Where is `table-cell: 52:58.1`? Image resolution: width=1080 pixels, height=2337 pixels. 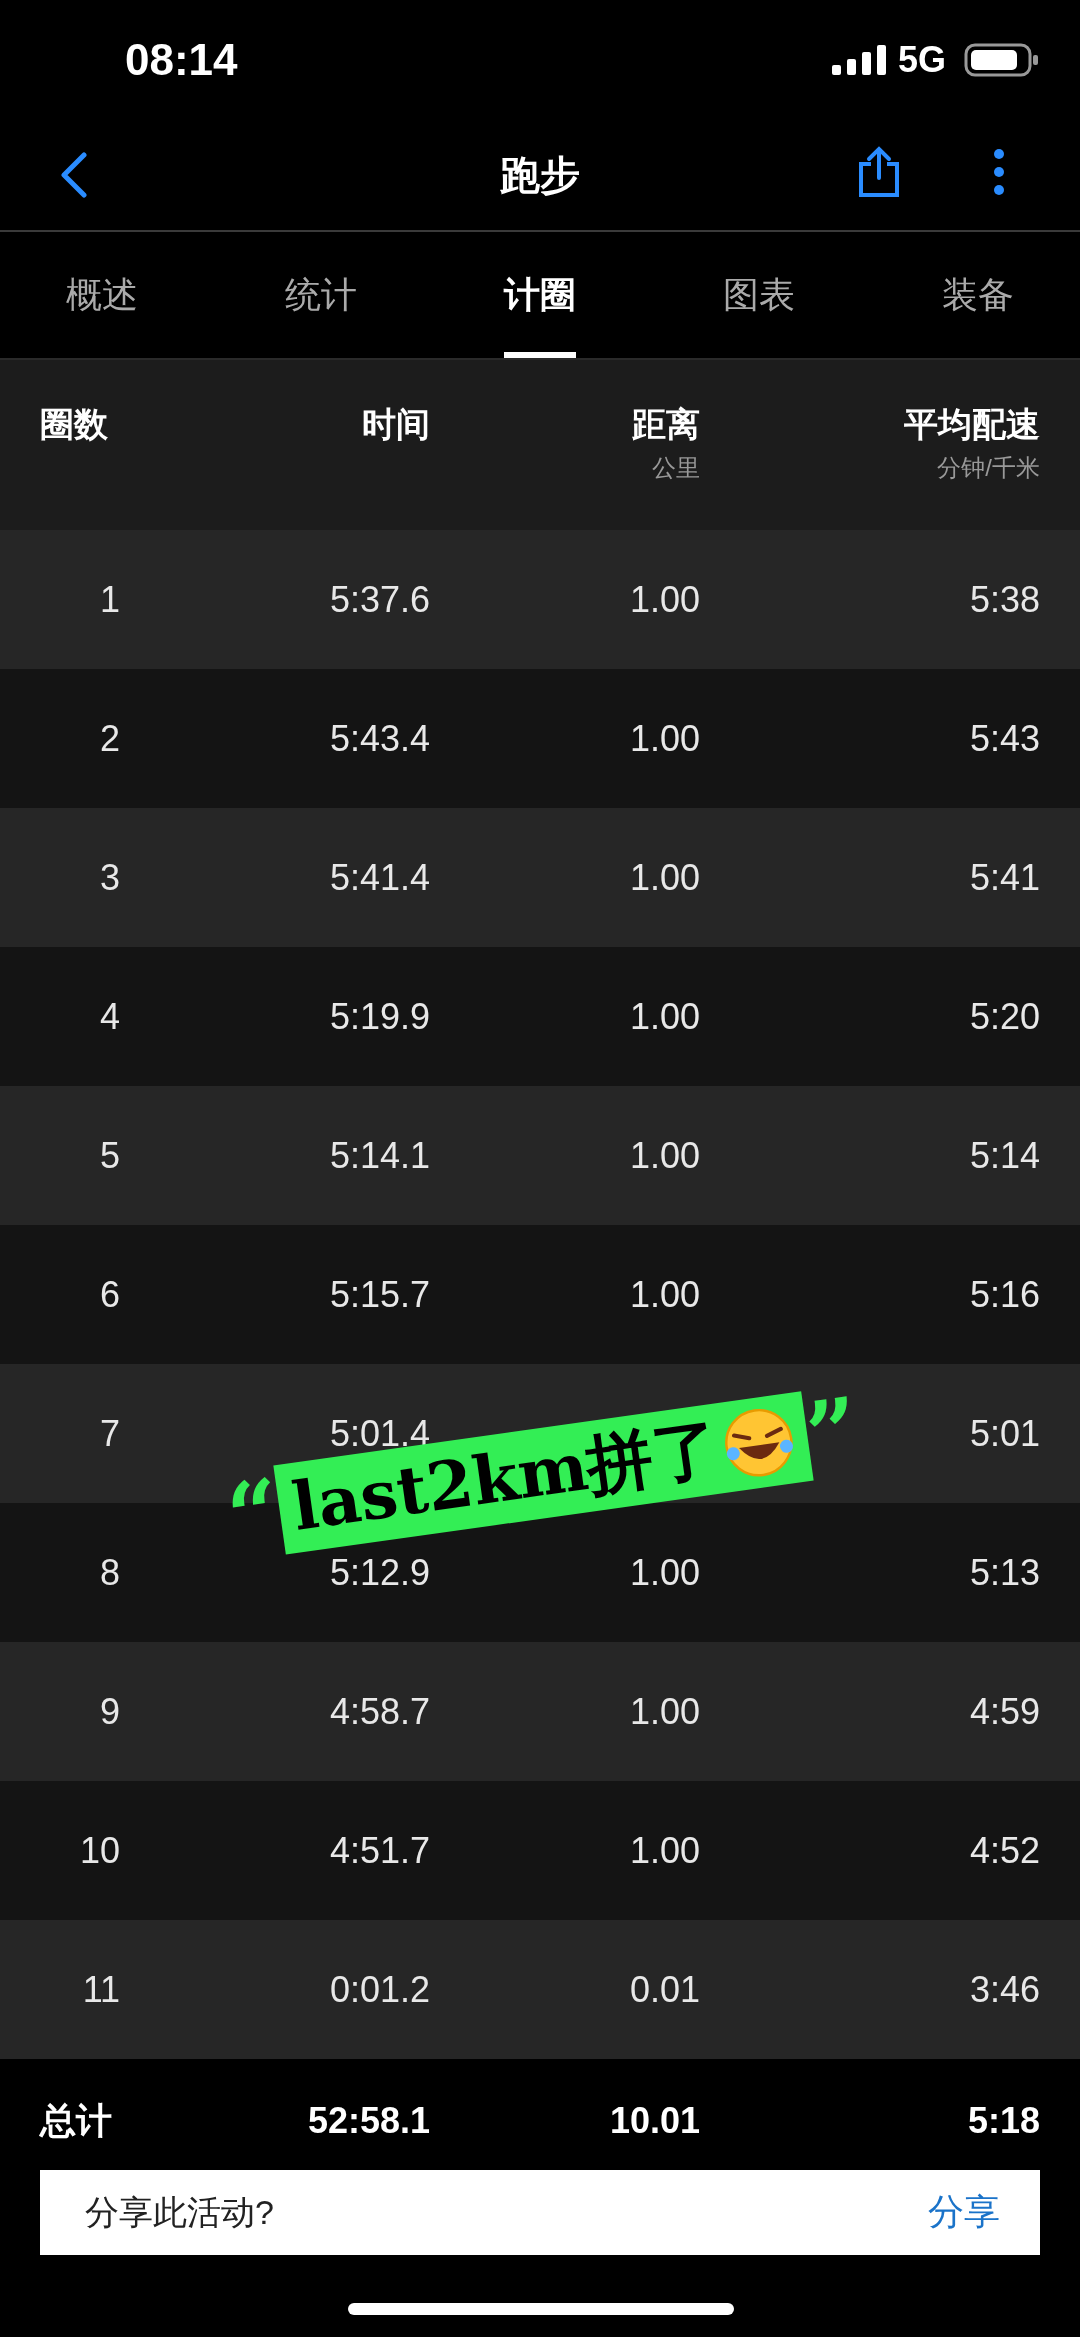 table-cell: 52:58.1 is located at coordinates (368, 2121).